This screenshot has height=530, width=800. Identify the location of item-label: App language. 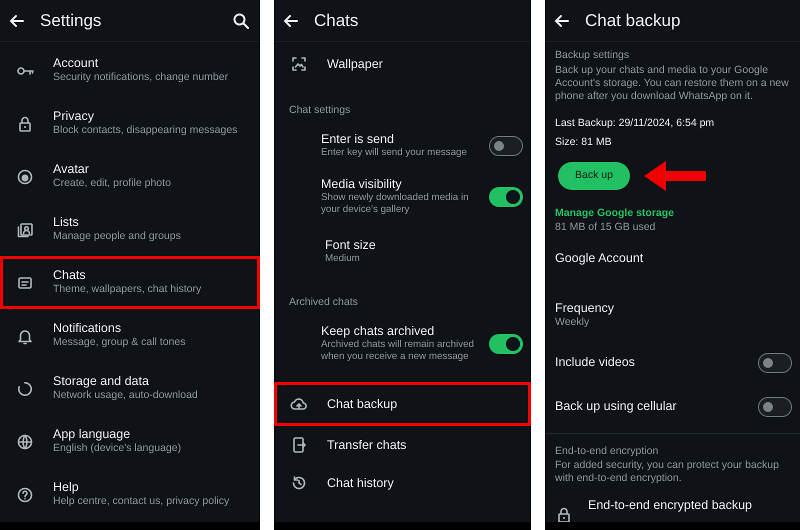
(92, 434).